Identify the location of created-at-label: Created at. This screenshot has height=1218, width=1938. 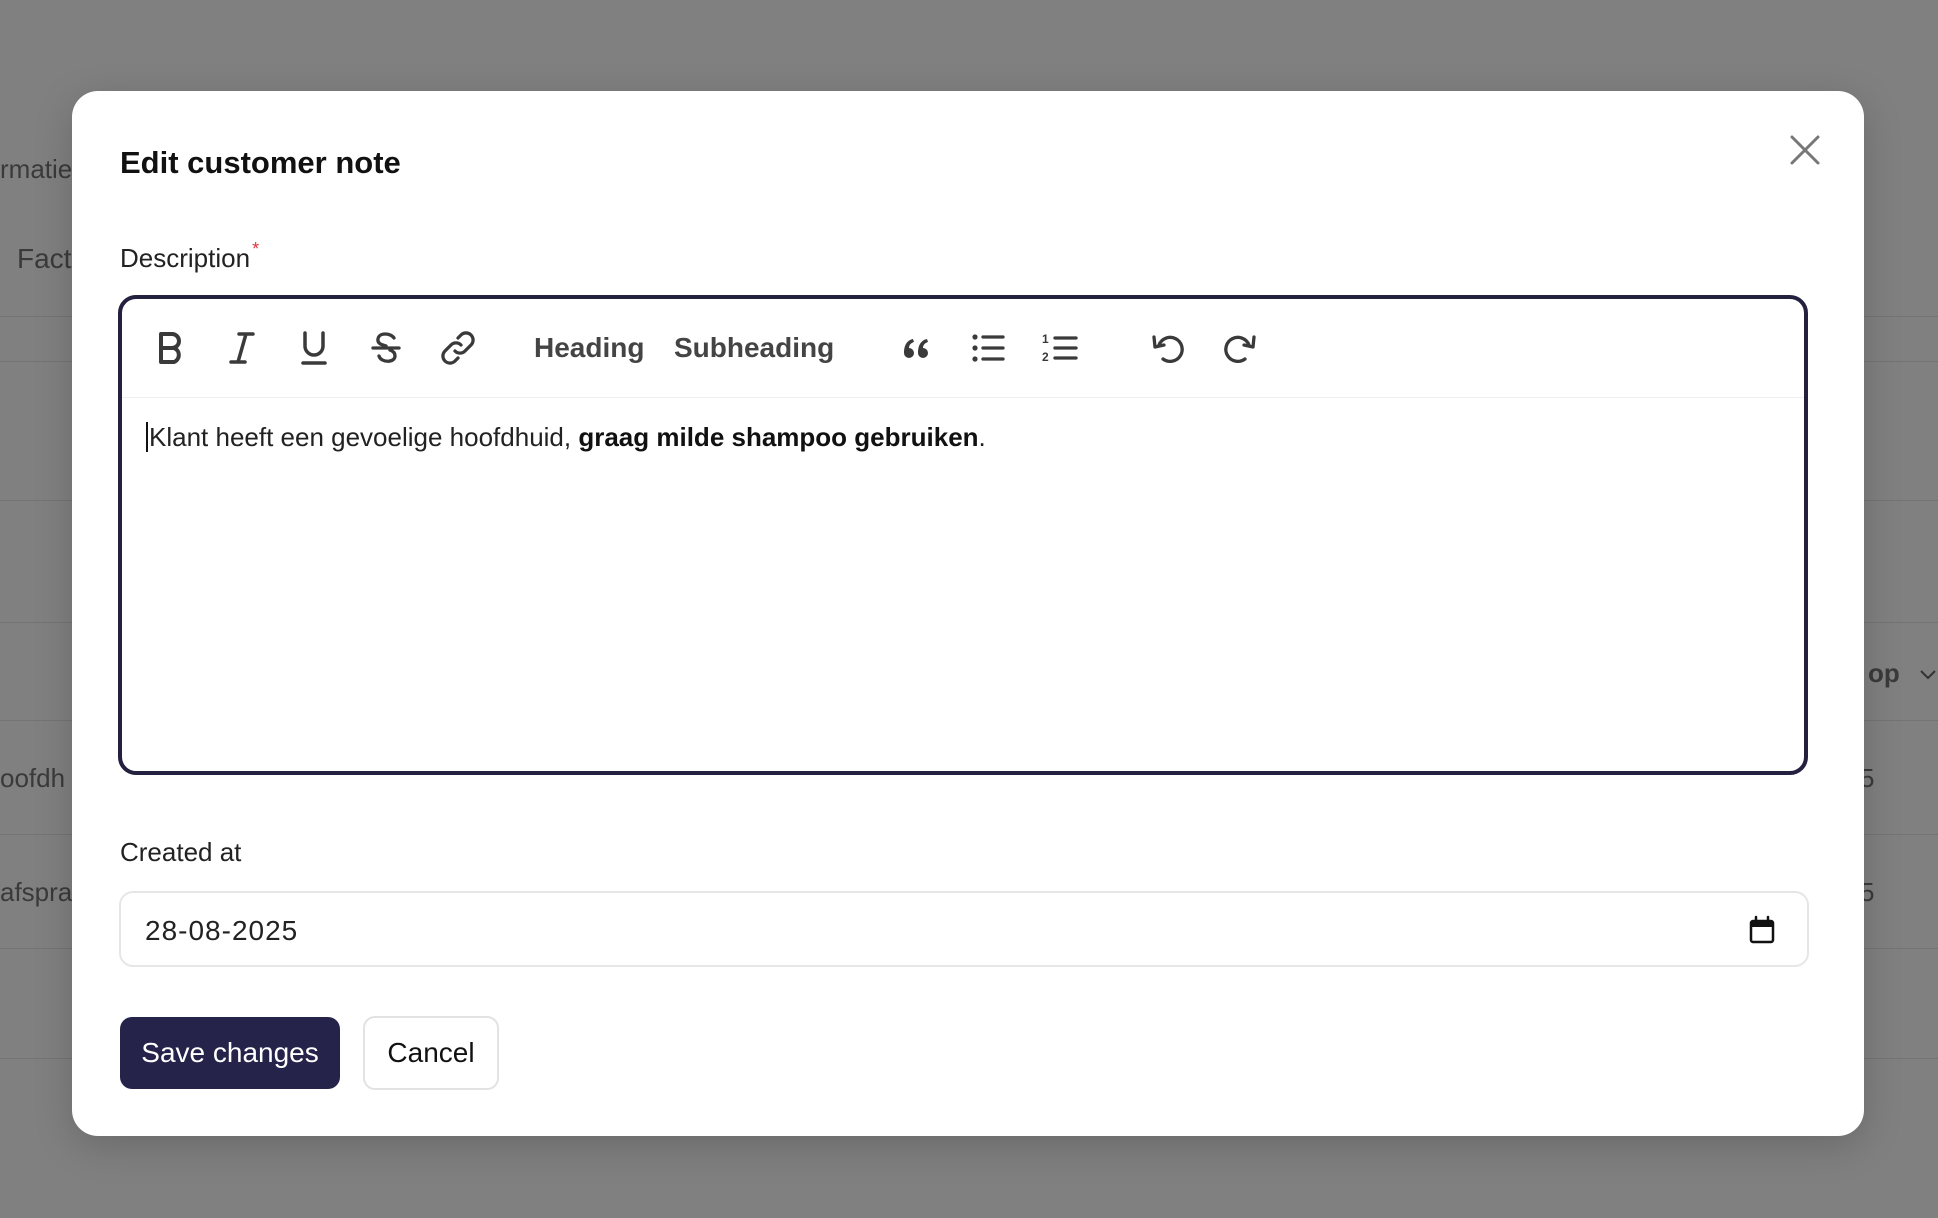
(181, 852).